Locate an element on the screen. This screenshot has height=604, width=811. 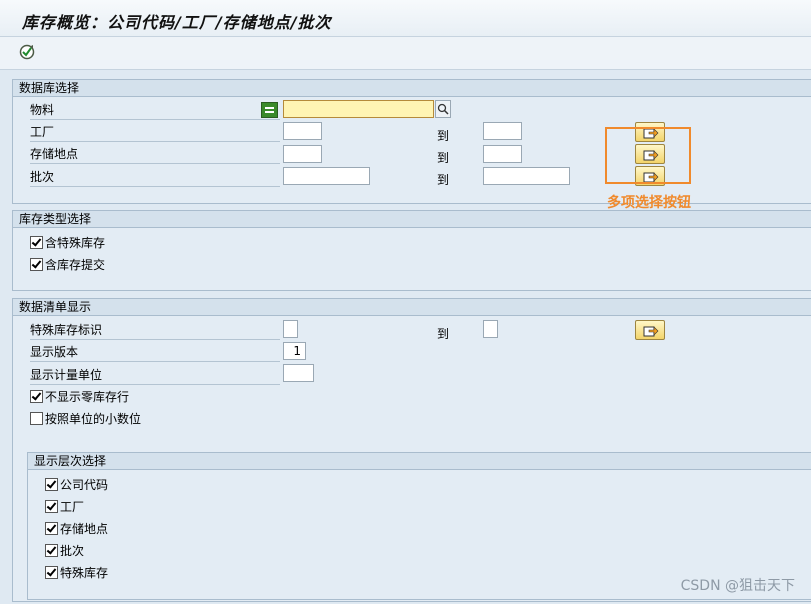
execute-icon is located at coordinates (27, 52).